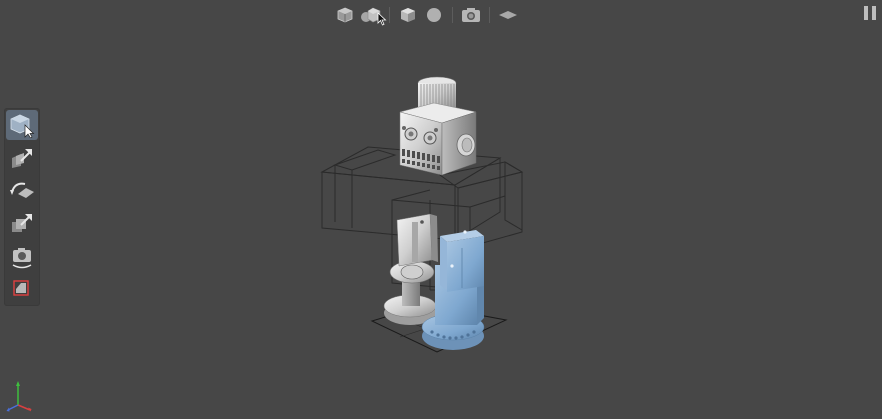 Image resolution: width=882 pixels, height=419 pixels. I want to click on section-plane-icon, so click(21, 288).